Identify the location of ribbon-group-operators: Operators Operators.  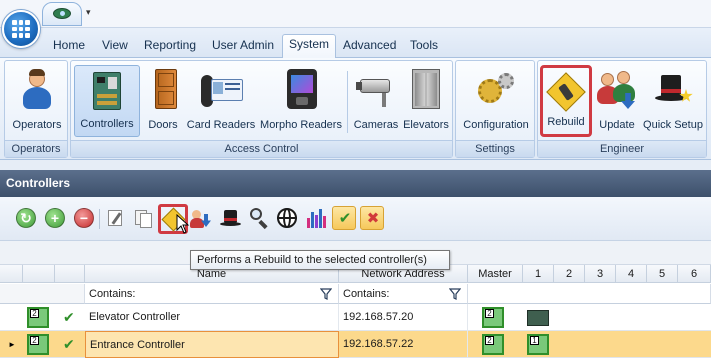
(36, 109).